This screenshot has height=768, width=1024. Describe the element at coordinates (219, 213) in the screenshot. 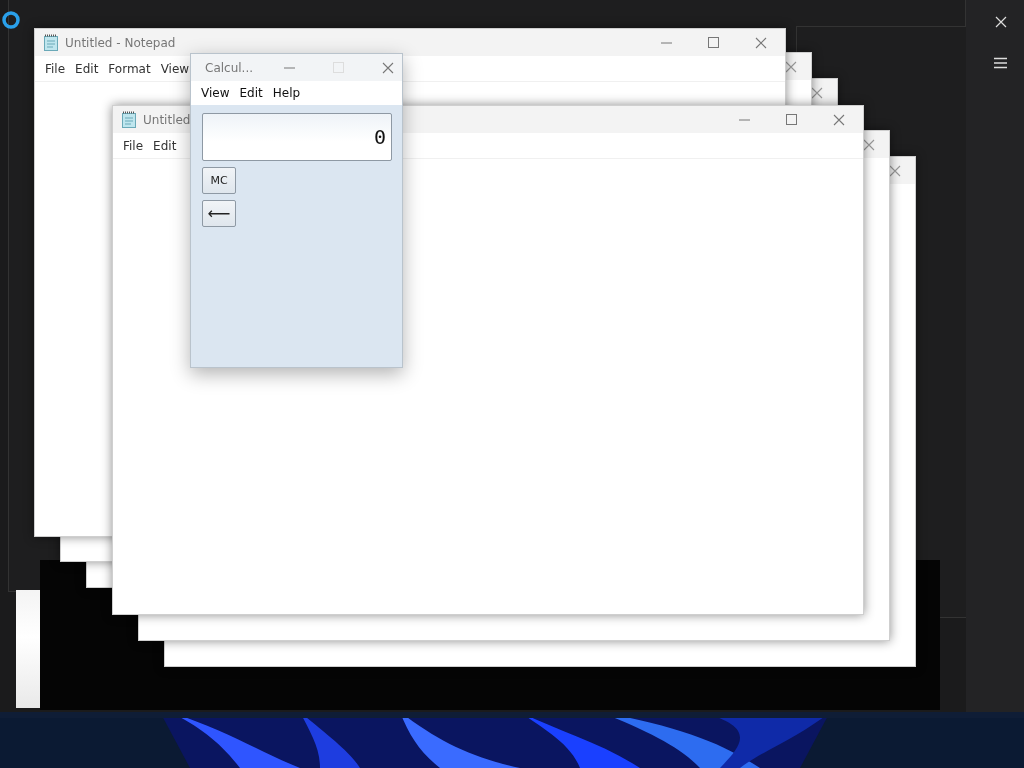

I see `backspace-button: ⟵` at that location.